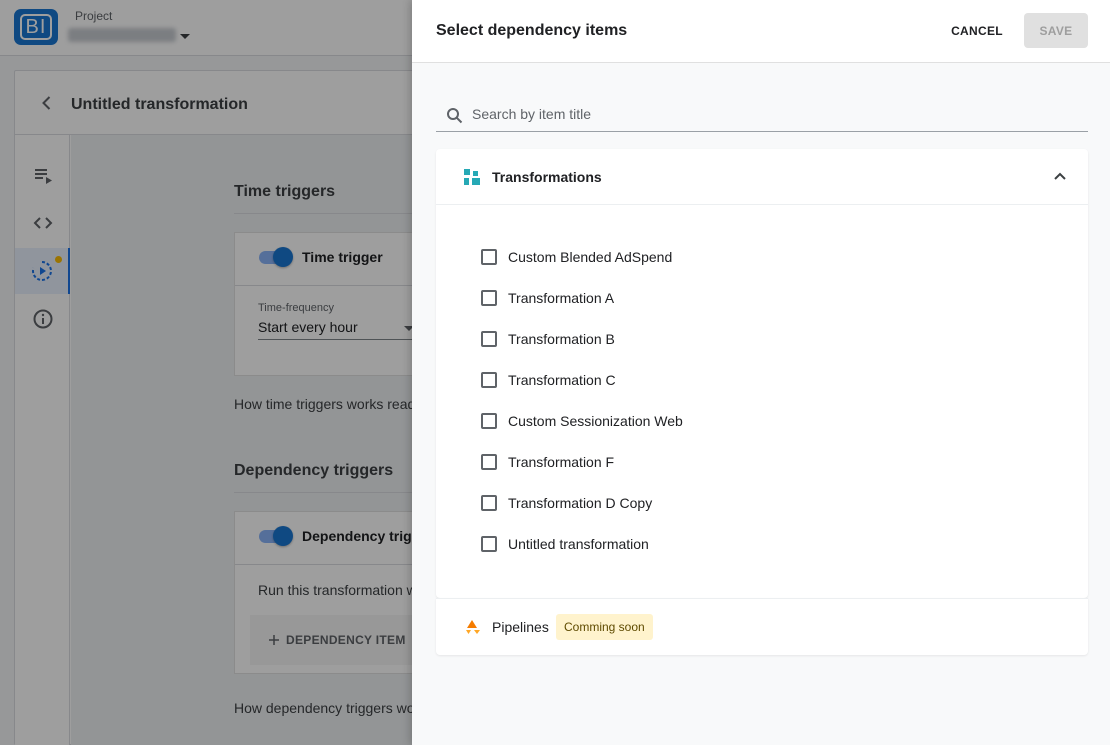 The height and width of the screenshot is (745, 1110). Describe the element at coordinates (578, 544) in the screenshot. I see `item-label: Untitled transformation` at that location.